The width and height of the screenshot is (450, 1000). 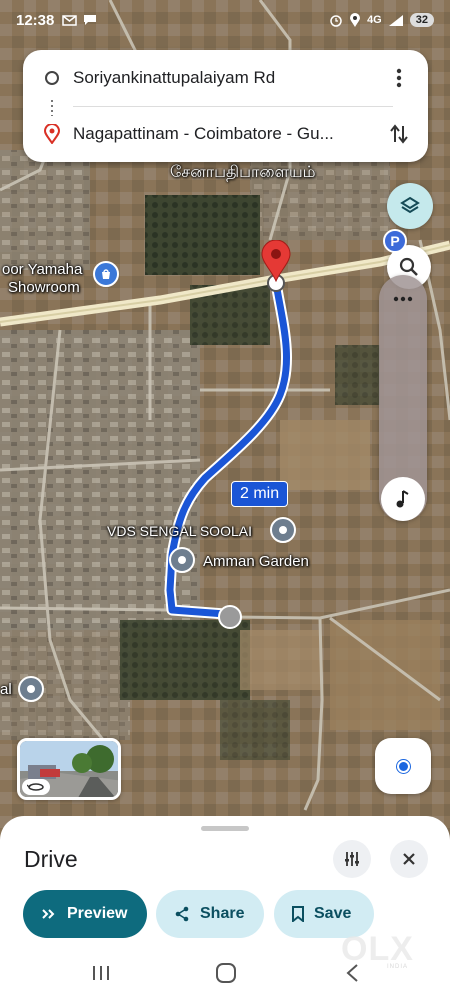 I want to click on parking-marker: P, so click(x=395, y=241).